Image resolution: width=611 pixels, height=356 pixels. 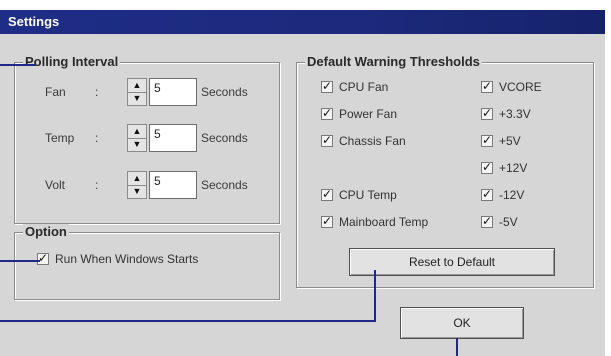 I want to click on vneg5-checkbox: ✓ -5V, so click(x=499, y=221).